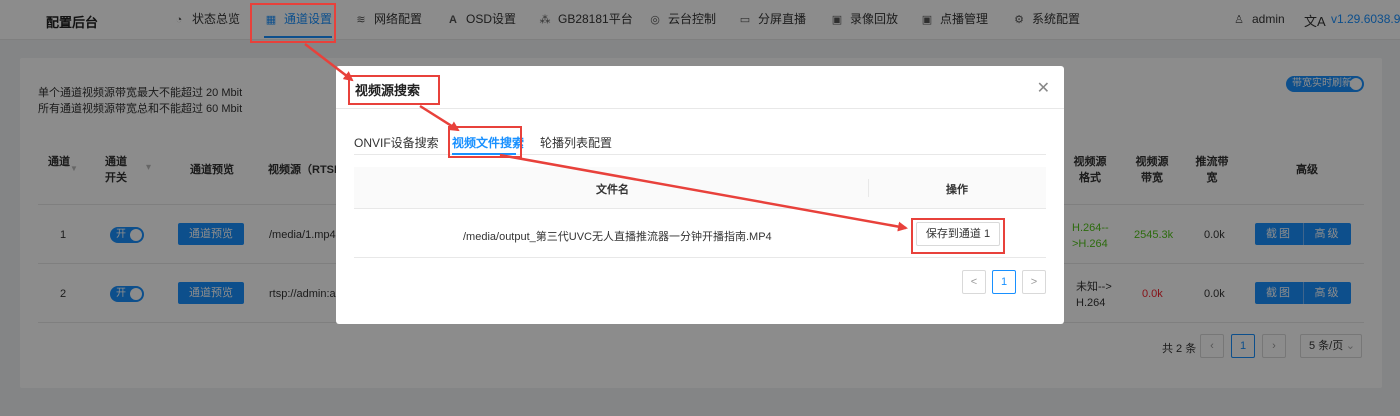 The width and height of the screenshot is (1400, 416). Describe the element at coordinates (329, 62) in the screenshot. I see `arrow-nav-to-title` at that location.